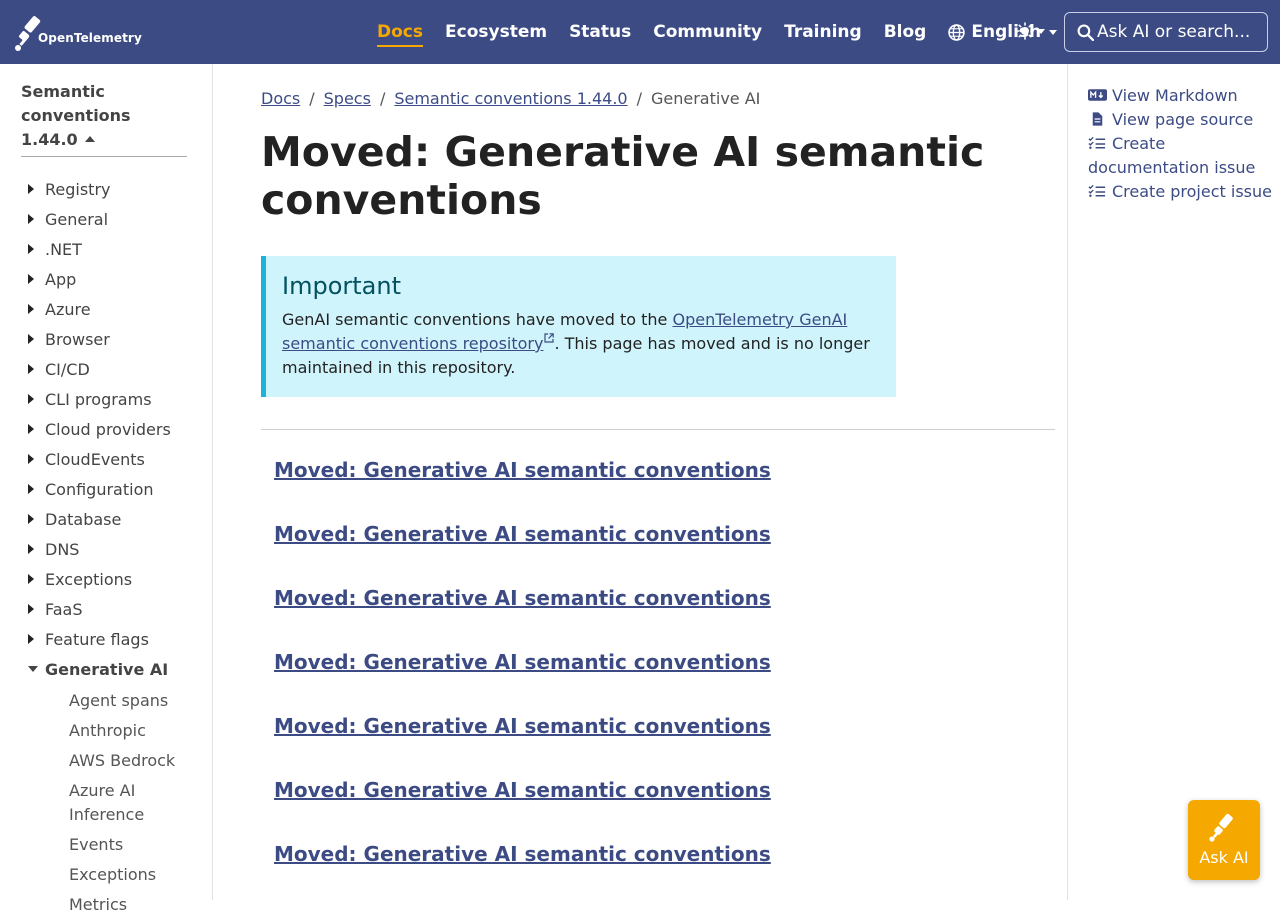 The height and width of the screenshot is (920, 1280). Describe the element at coordinates (510, 98) in the screenshot. I see `breadcrumb-semconv: Semantic conventions 1.44.0` at that location.